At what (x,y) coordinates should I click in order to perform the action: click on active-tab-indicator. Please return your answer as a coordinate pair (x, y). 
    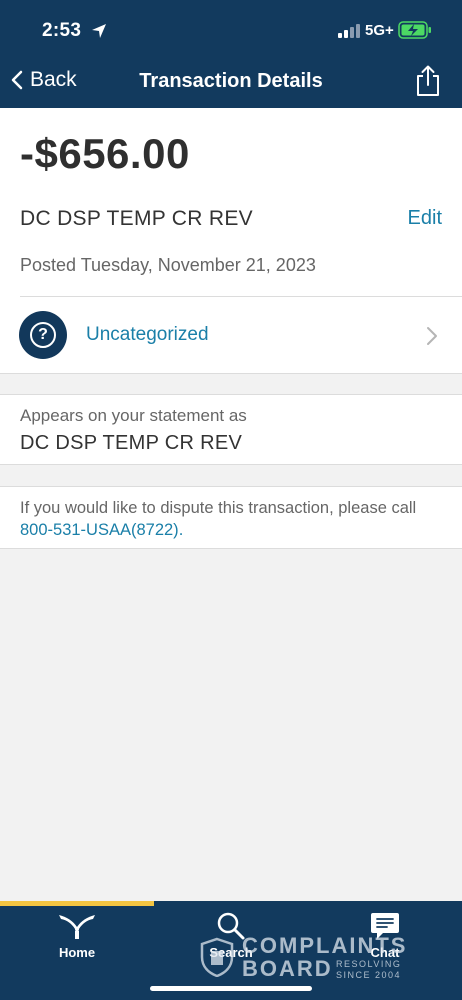
    Looking at the image, I should click on (77, 903).